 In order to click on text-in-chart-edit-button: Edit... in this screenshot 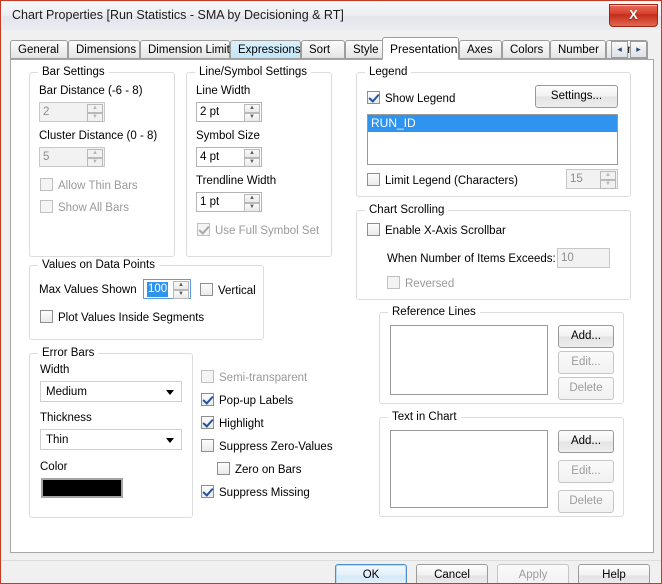, I will do `click(586, 471)`.